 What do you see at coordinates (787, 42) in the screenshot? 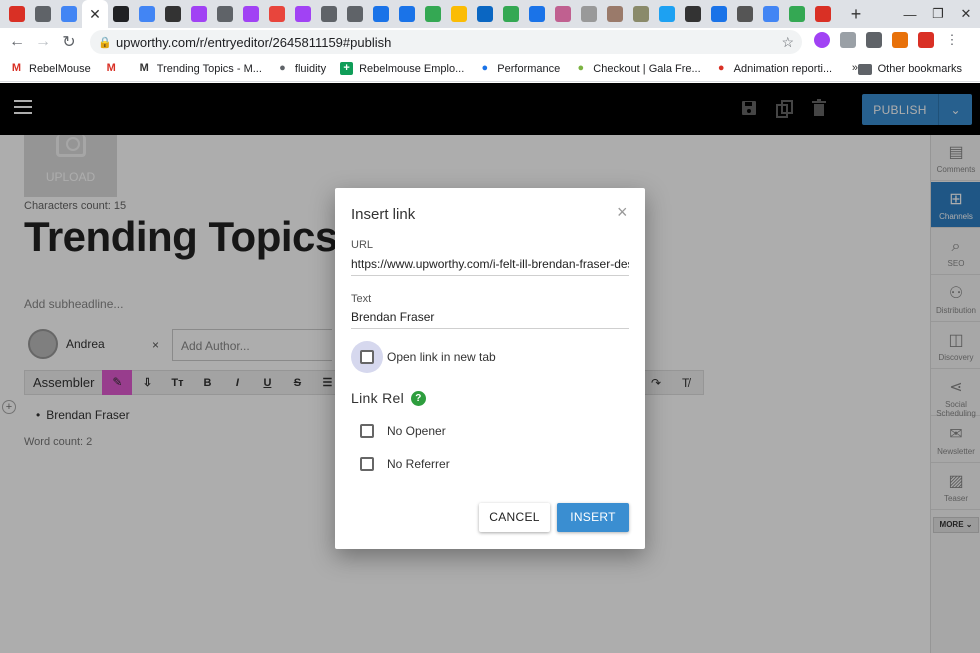
I see `bookmark-star-icon: ☆` at bounding box center [787, 42].